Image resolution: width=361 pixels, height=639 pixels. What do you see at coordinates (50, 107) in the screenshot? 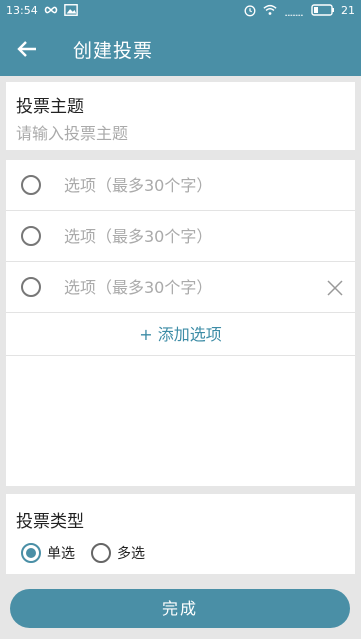
I see `subject-label: 投票主题` at bounding box center [50, 107].